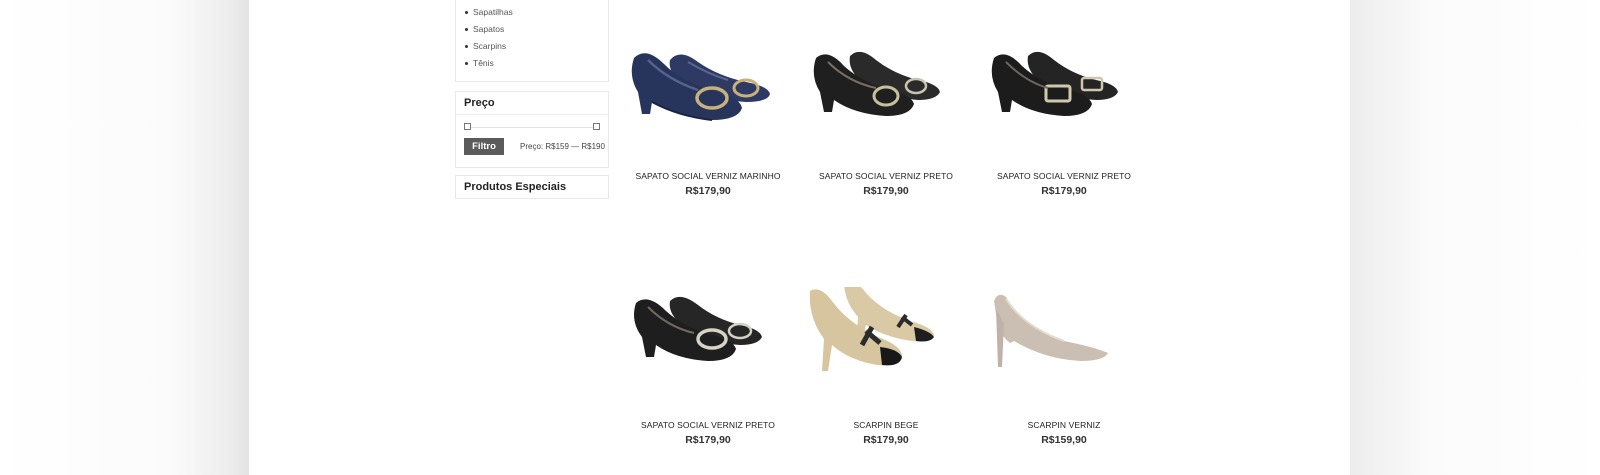  I want to click on category-link-sapatilhas: Sapatilhas, so click(536, 13).